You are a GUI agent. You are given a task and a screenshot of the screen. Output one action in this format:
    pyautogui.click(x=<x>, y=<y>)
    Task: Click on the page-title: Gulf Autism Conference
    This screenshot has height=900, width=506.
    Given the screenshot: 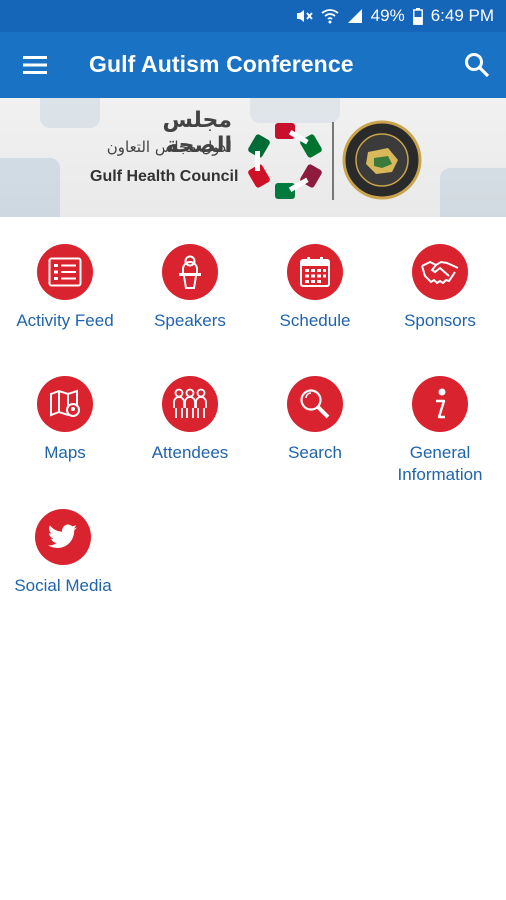 What is the action you would take?
    pyautogui.click(x=221, y=64)
    